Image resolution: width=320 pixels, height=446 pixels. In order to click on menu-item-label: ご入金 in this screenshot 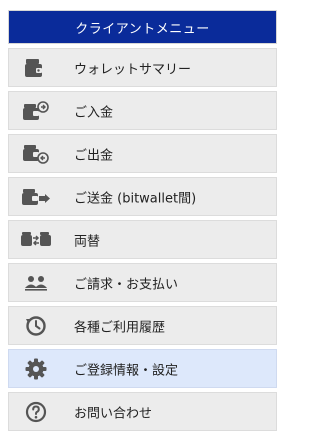, I will do `click(94, 112)`.